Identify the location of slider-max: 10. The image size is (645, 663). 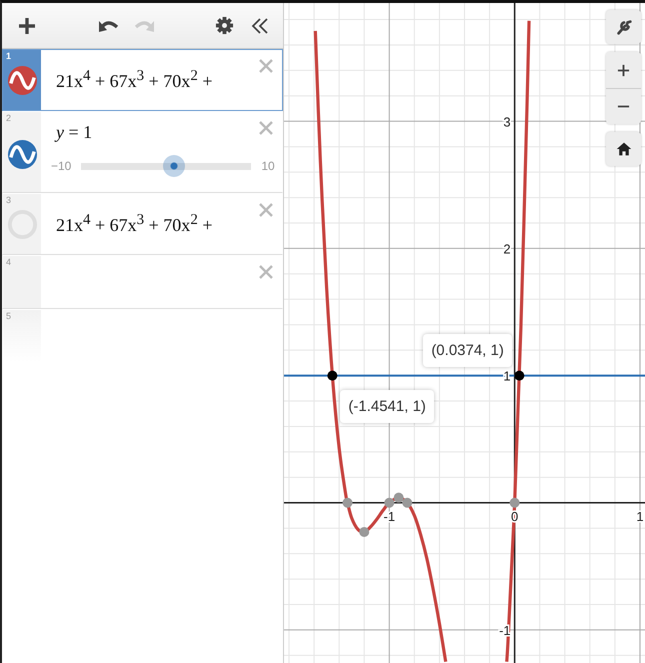
(268, 166).